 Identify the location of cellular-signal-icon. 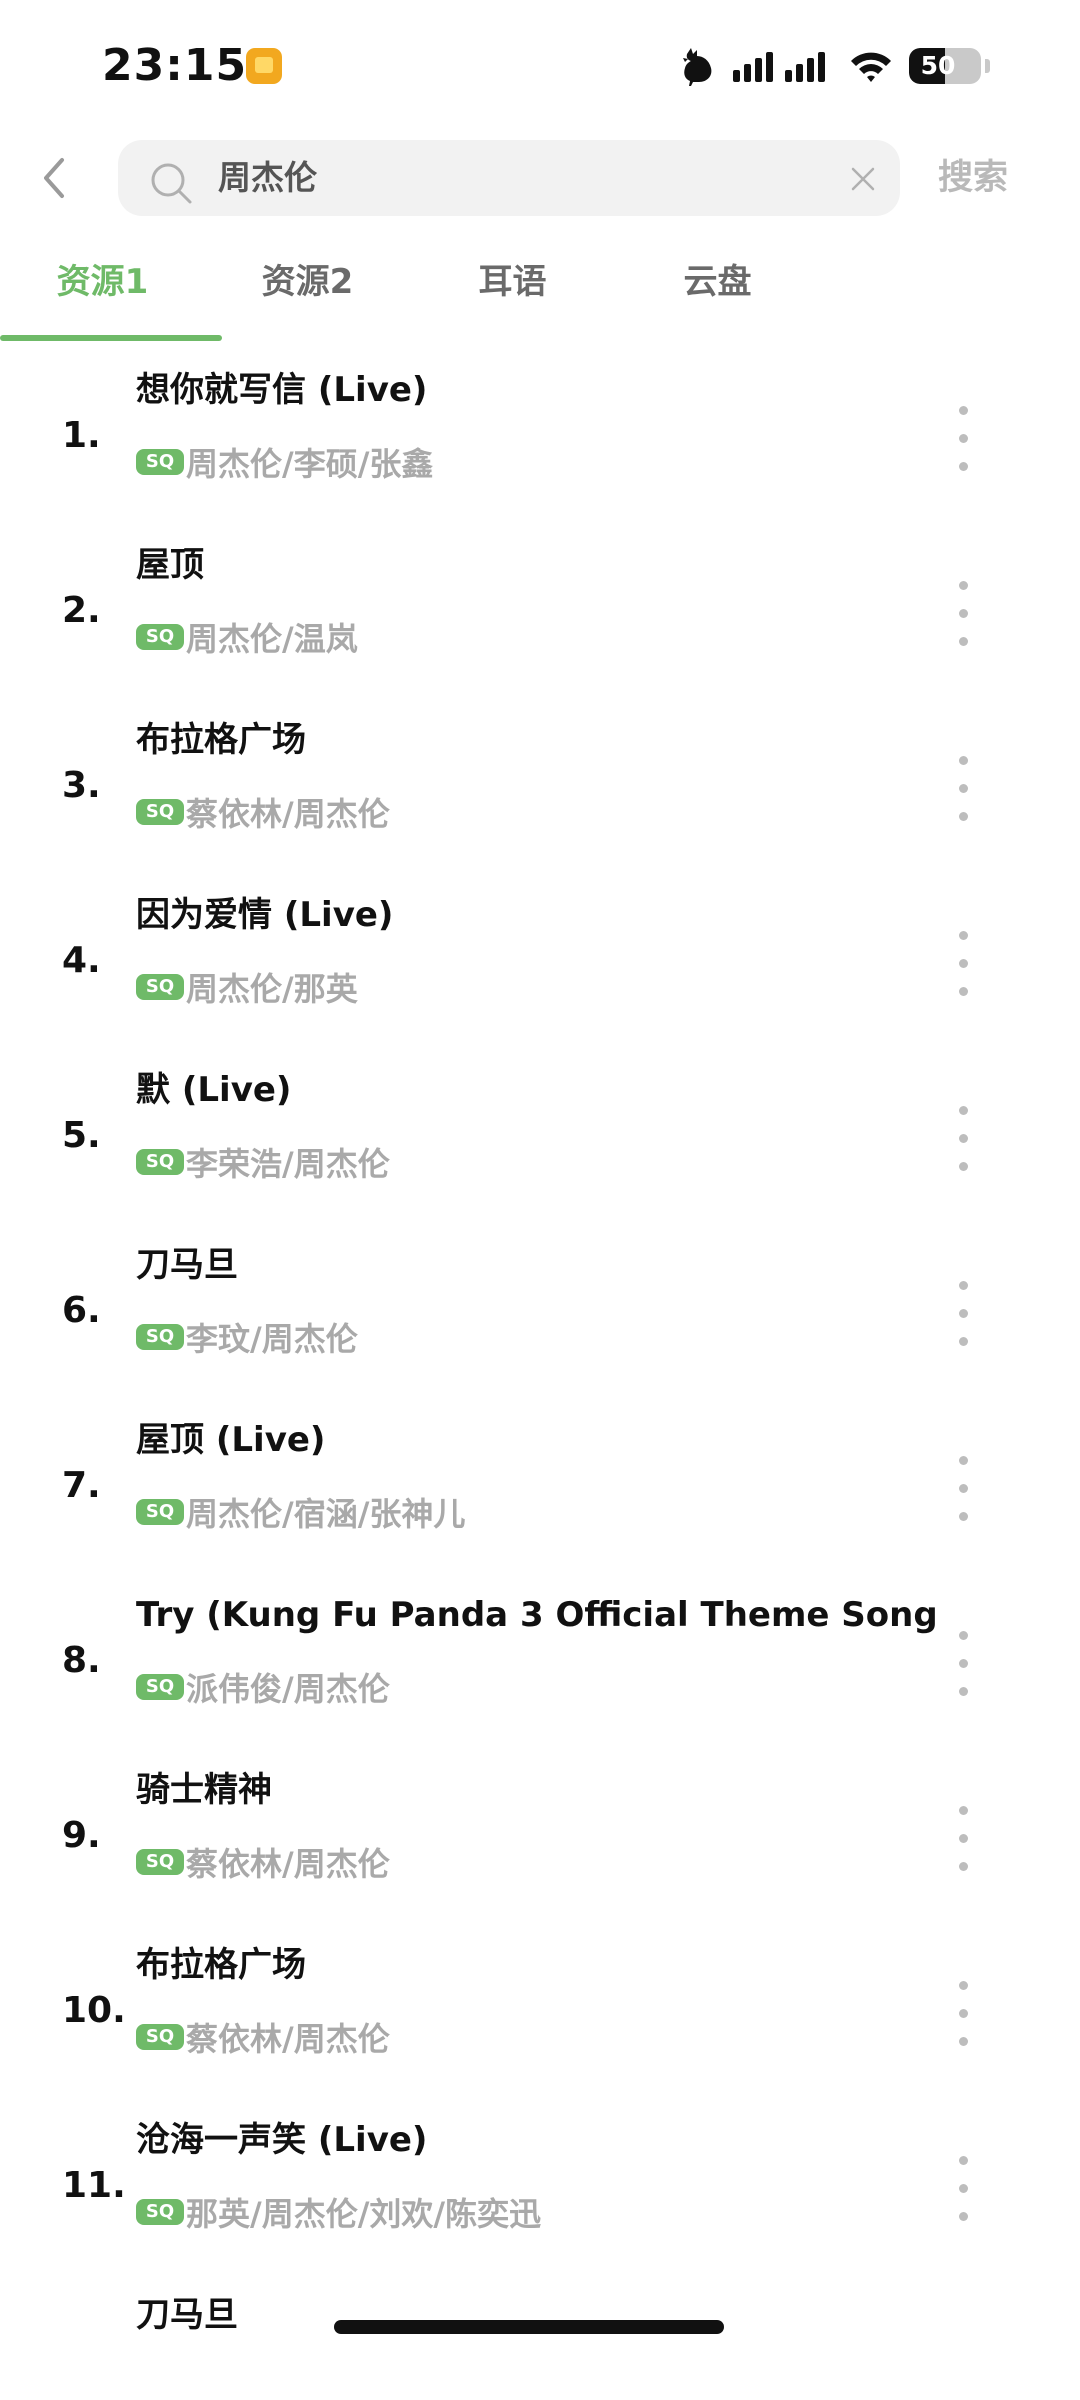
(779, 67).